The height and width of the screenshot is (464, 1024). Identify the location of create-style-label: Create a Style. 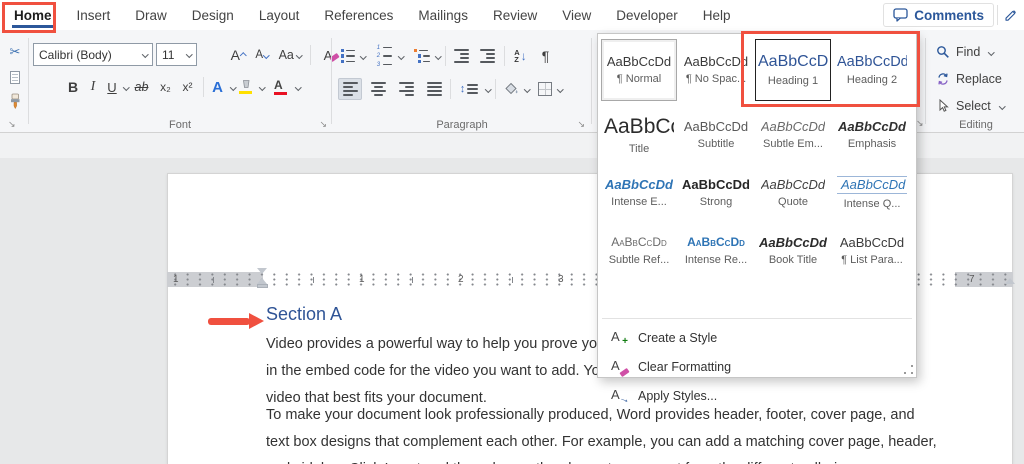
(678, 337).